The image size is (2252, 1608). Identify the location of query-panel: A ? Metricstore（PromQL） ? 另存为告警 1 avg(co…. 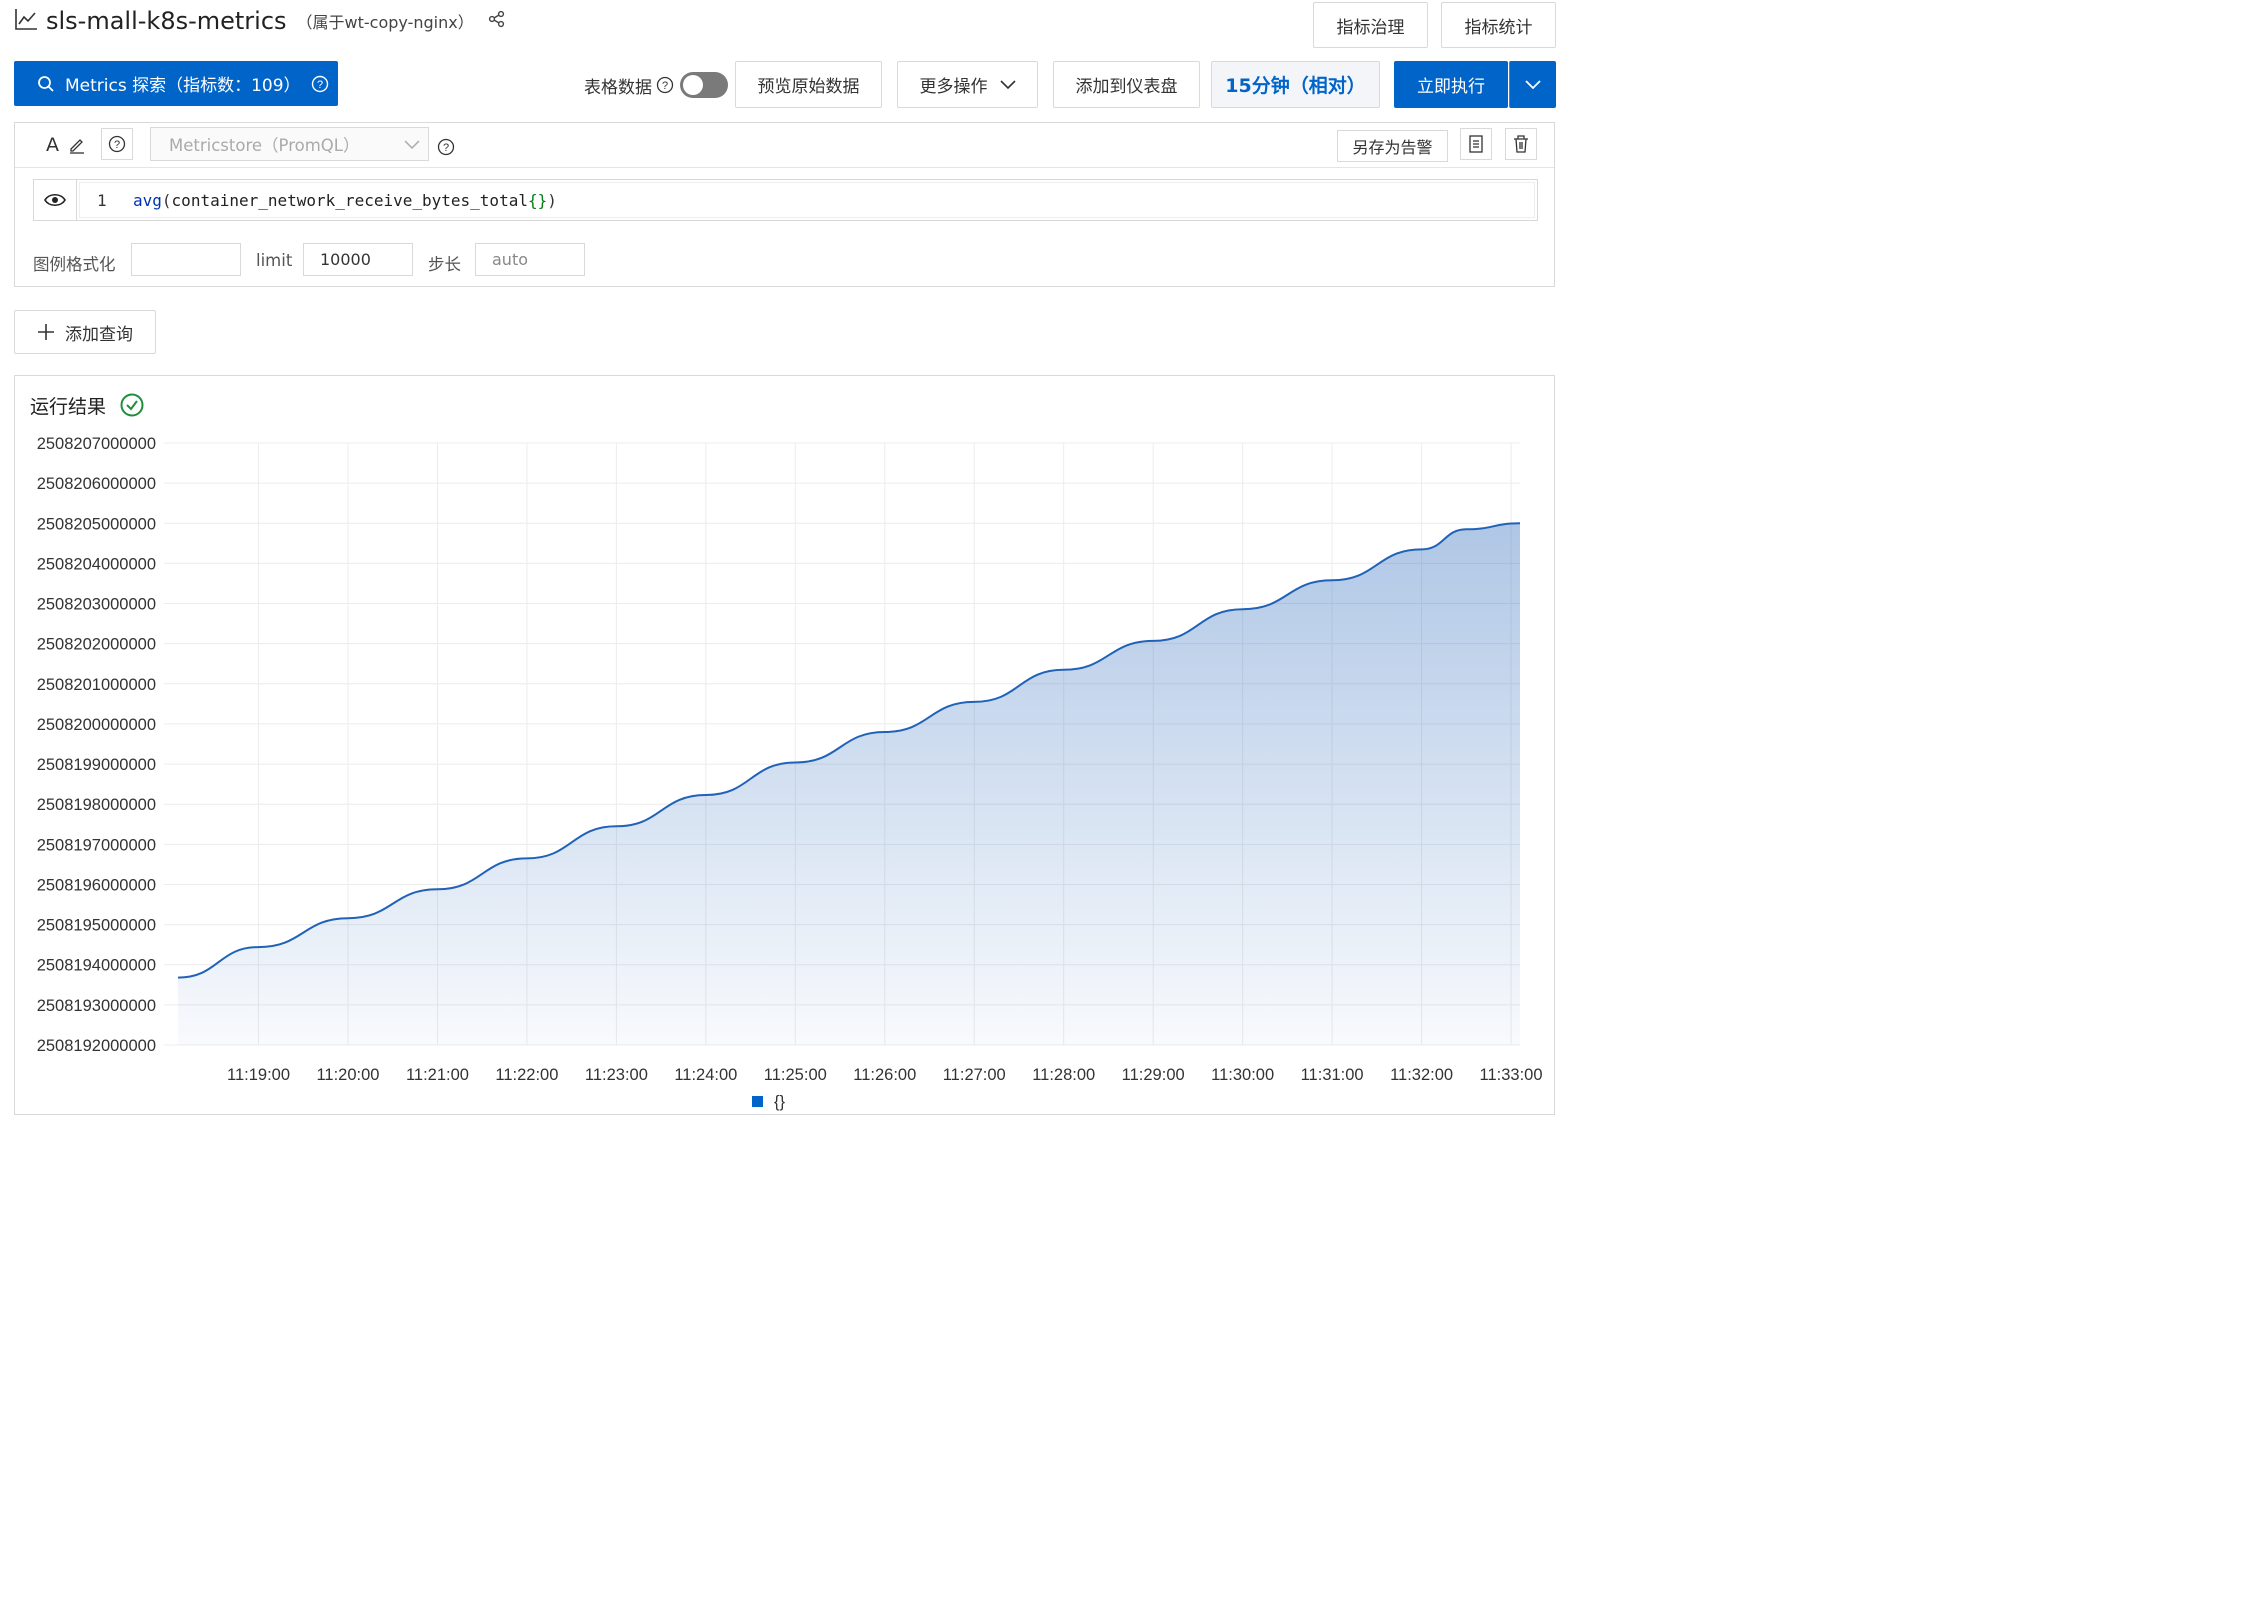
(784, 204).